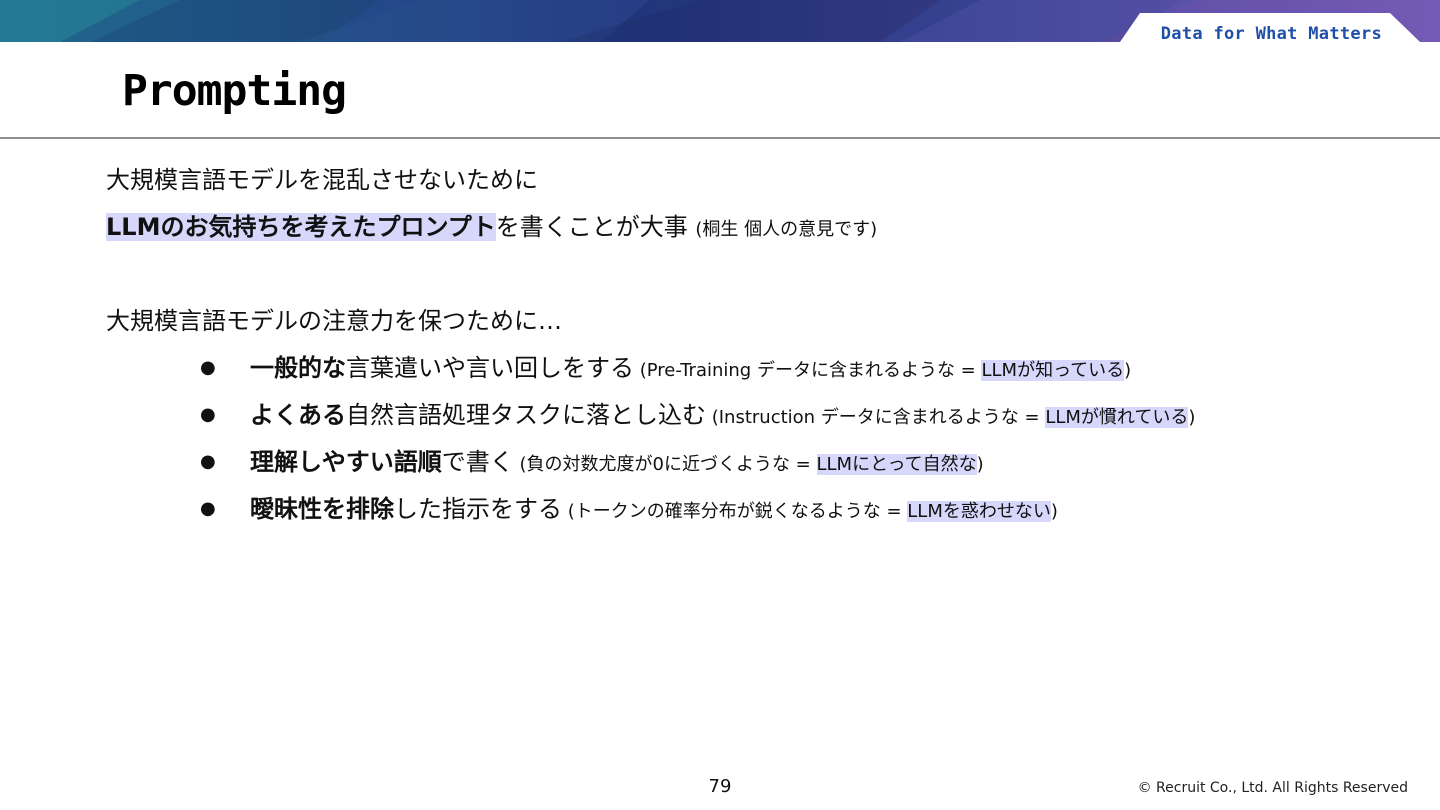  What do you see at coordinates (301, 227) in the screenshot?
I see `key-message-highlight: LLMのお気持ちを考えたプロンプト` at bounding box center [301, 227].